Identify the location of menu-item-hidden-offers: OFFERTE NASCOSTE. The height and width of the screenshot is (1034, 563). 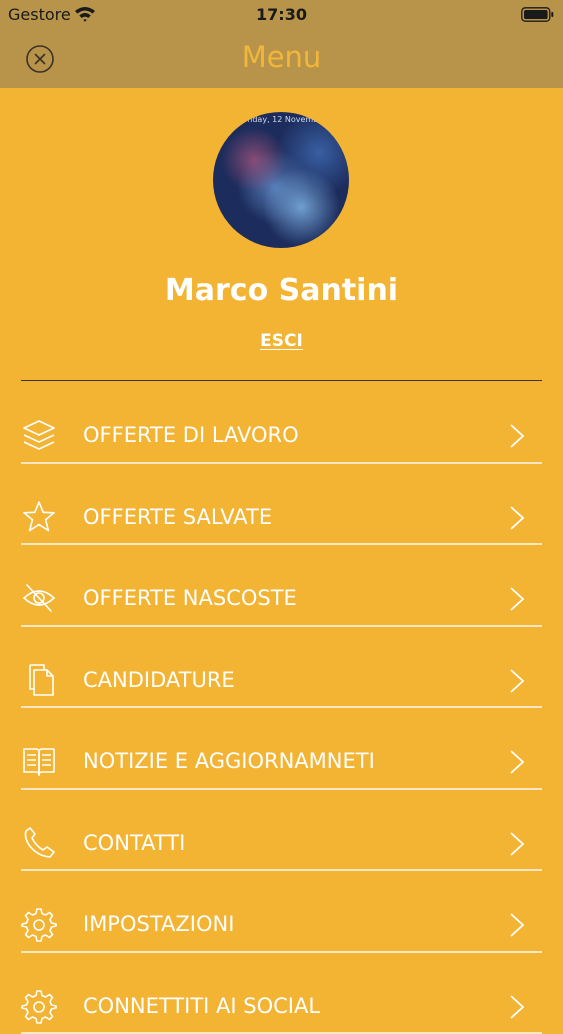
(281, 586).